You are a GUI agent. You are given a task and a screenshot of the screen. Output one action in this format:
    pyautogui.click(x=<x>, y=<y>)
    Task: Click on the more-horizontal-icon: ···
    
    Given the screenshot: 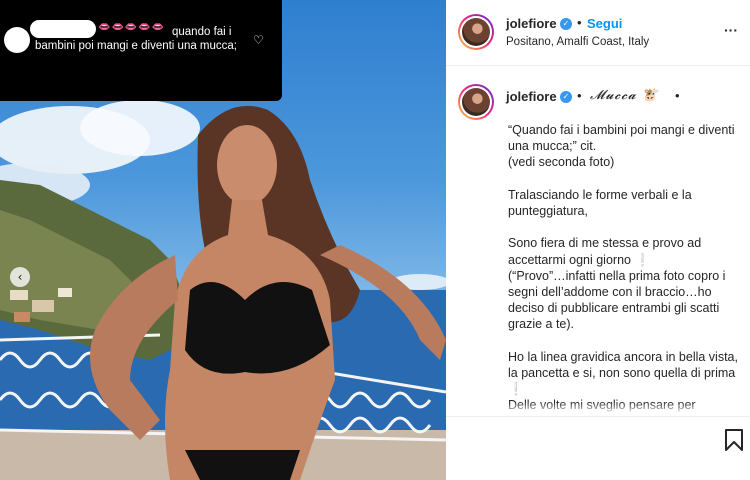 What is the action you would take?
    pyautogui.click(x=731, y=30)
    